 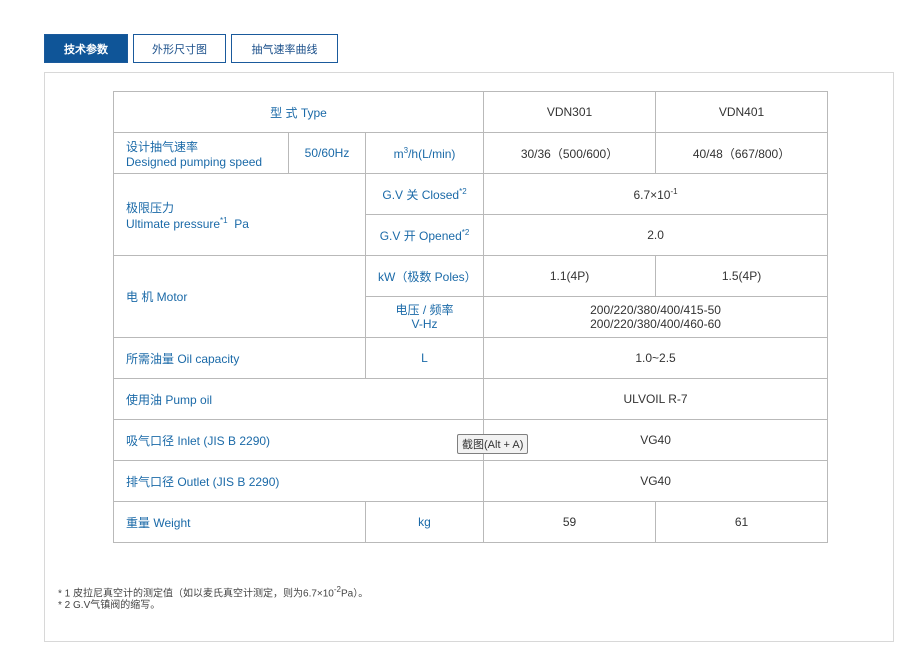 I want to click on voltage-unit-line: V-Hz, so click(x=424, y=324).